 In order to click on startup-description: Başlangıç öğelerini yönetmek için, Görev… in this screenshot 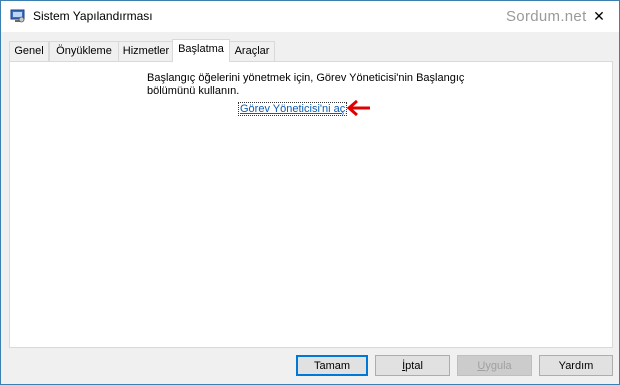, I will do `click(306, 84)`.